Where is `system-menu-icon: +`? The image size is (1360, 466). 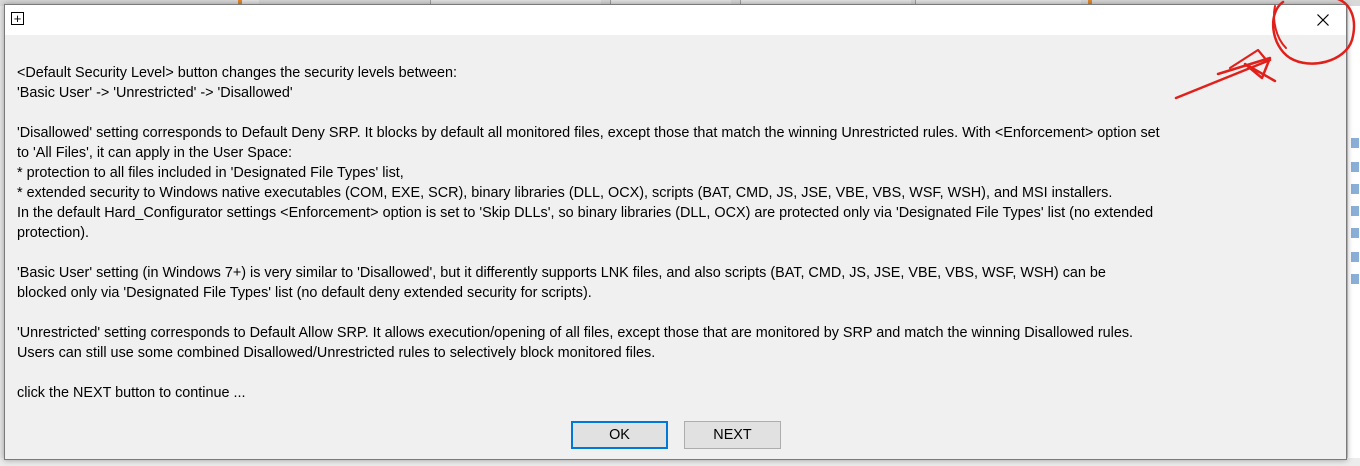 system-menu-icon: + is located at coordinates (17, 18).